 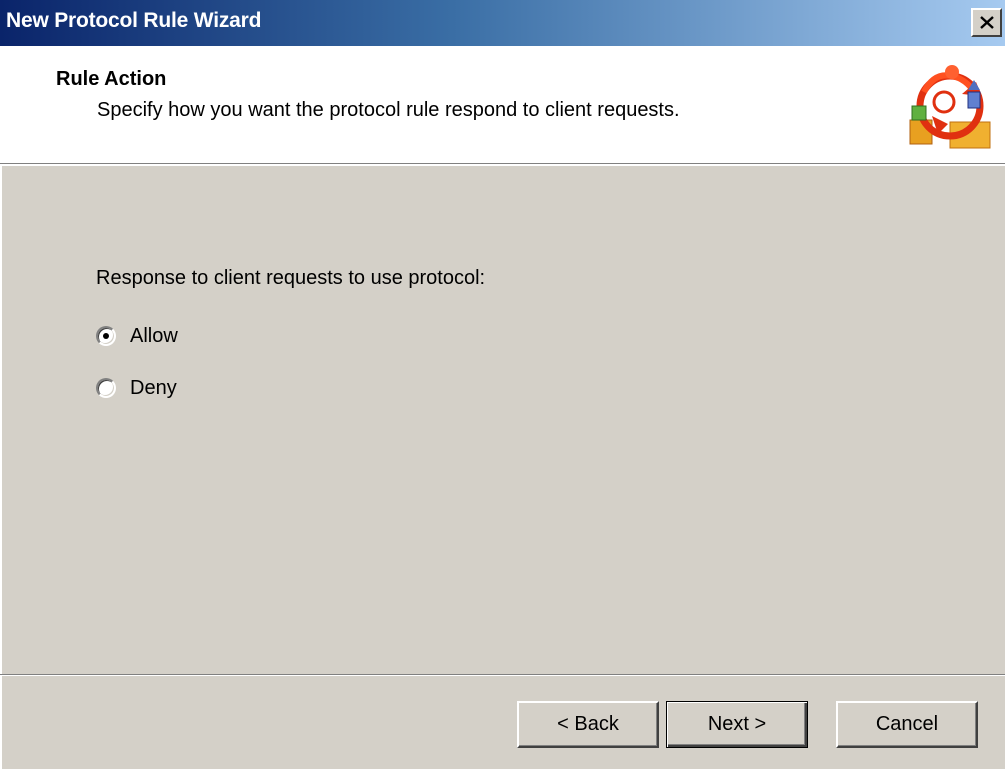 What do you see at coordinates (106, 388) in the screenshot?
I see `deny-radio-button` at bounding box center [106, 388].